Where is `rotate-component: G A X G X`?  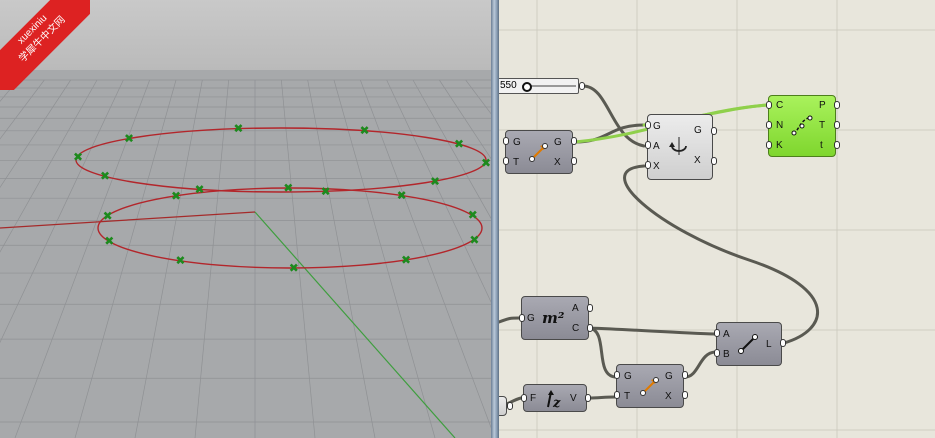 rotate-component: G A X G X is located at coordinates (680, 147).